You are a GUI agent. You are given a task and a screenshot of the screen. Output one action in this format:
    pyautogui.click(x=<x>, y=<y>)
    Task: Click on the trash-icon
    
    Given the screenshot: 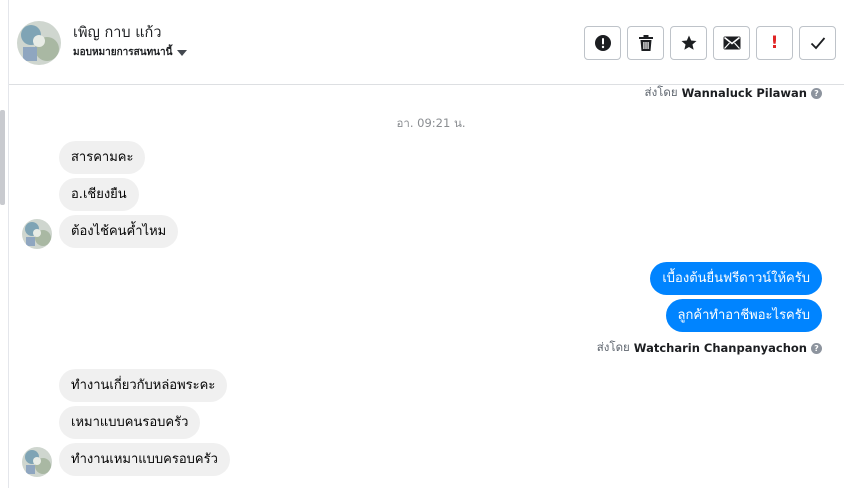 What is the action you would take?
    pyautogui.click(x=645, y=43)
    